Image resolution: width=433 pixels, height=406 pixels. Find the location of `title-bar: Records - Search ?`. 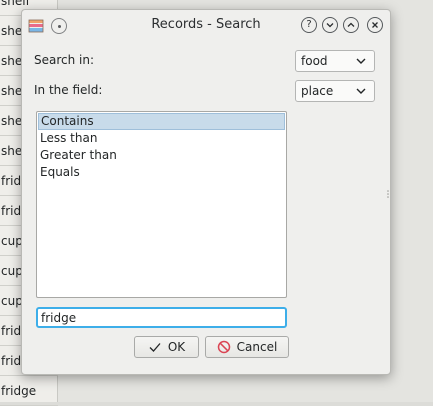

title-bar: Records - Search ? is located at coordinates (206, 26).